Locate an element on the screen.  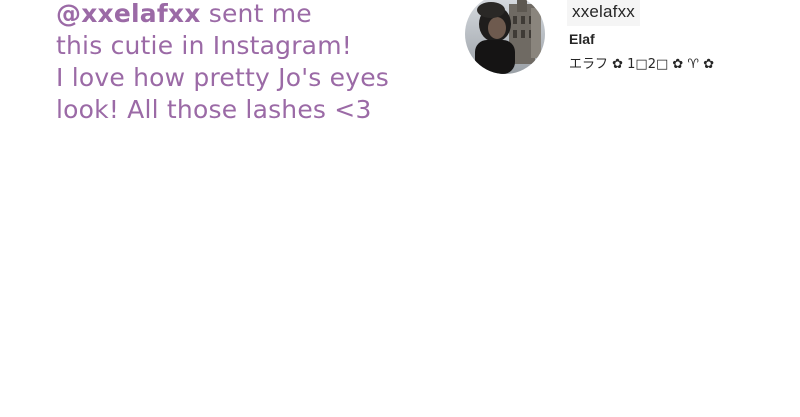
profile-bio: エラフ ✿ 1□2□ ✿ ♈ ✿ is located at coordinates (642, 64).